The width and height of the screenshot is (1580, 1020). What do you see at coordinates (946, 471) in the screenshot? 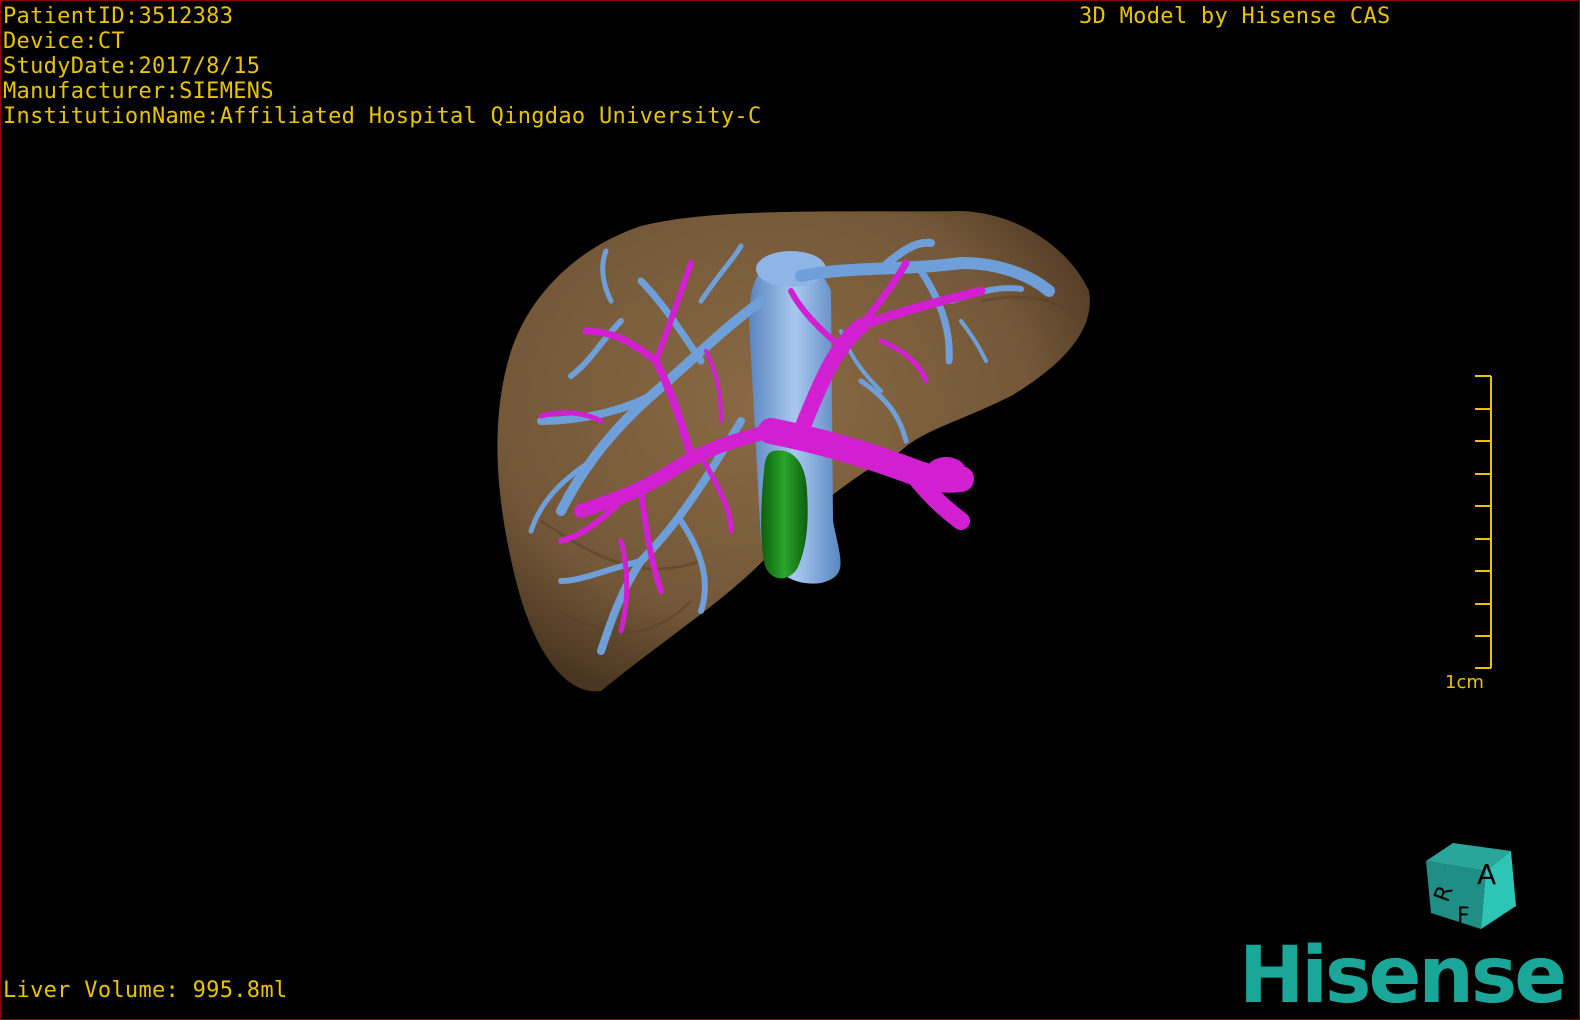
I see `portal-vein-stump` at bounding box center [946, 471].